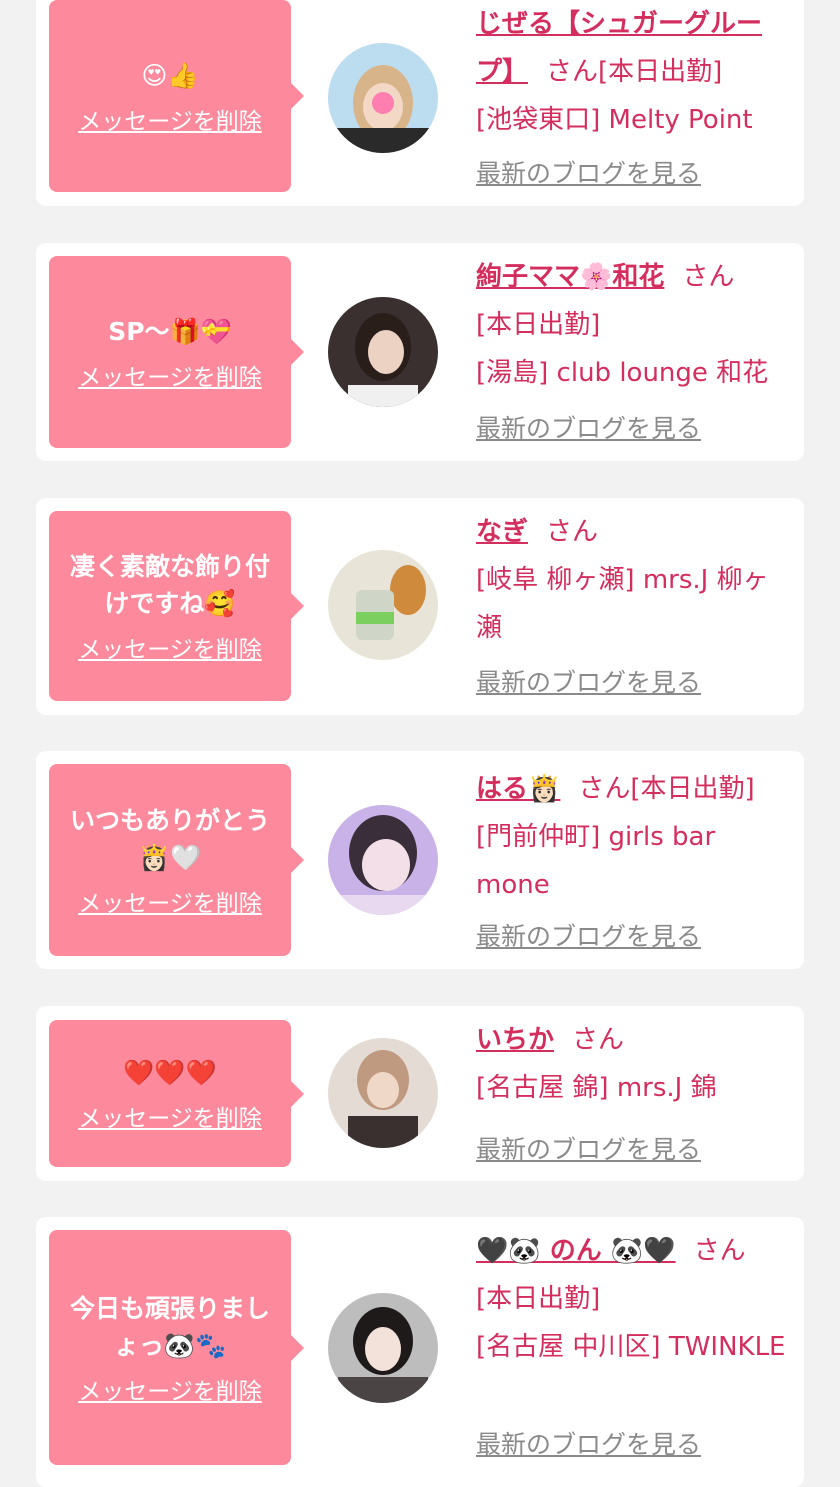  I want to click on profile-info: いちか さん [名古屋 錦] mrs.J 錦, so click(635, 1064).